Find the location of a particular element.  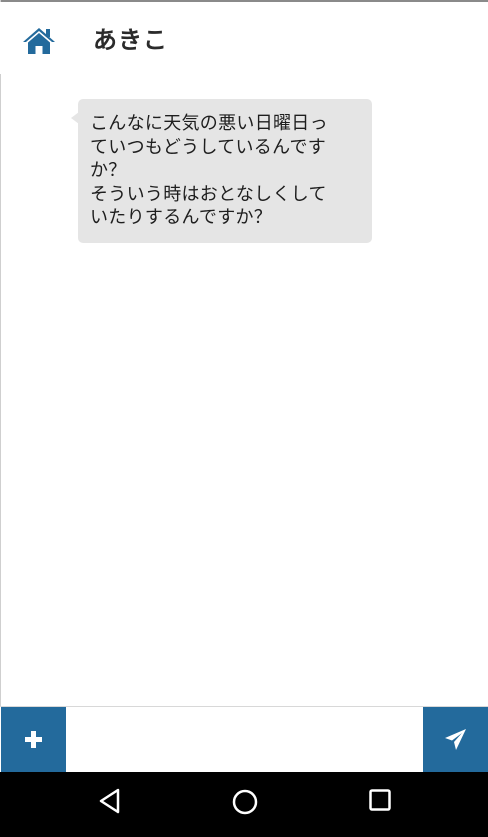

add-attachment-button is located at coordinates (33, 739).